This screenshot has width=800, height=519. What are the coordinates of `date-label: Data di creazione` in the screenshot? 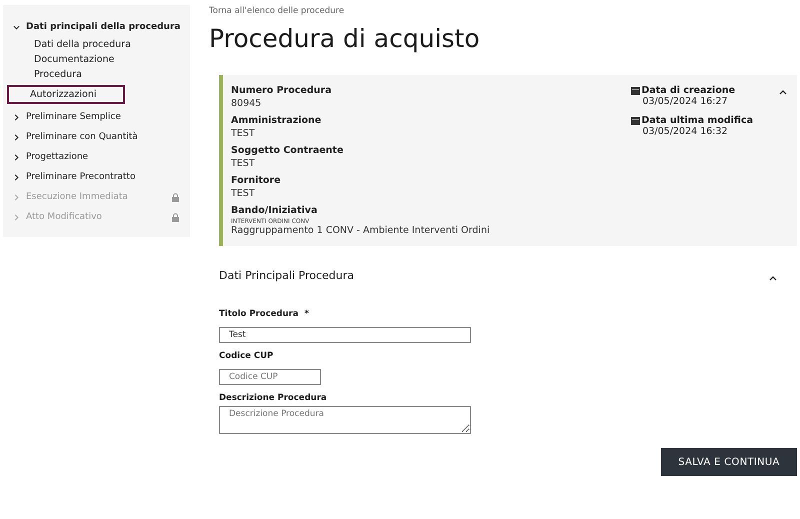 It's located at (688, 90).